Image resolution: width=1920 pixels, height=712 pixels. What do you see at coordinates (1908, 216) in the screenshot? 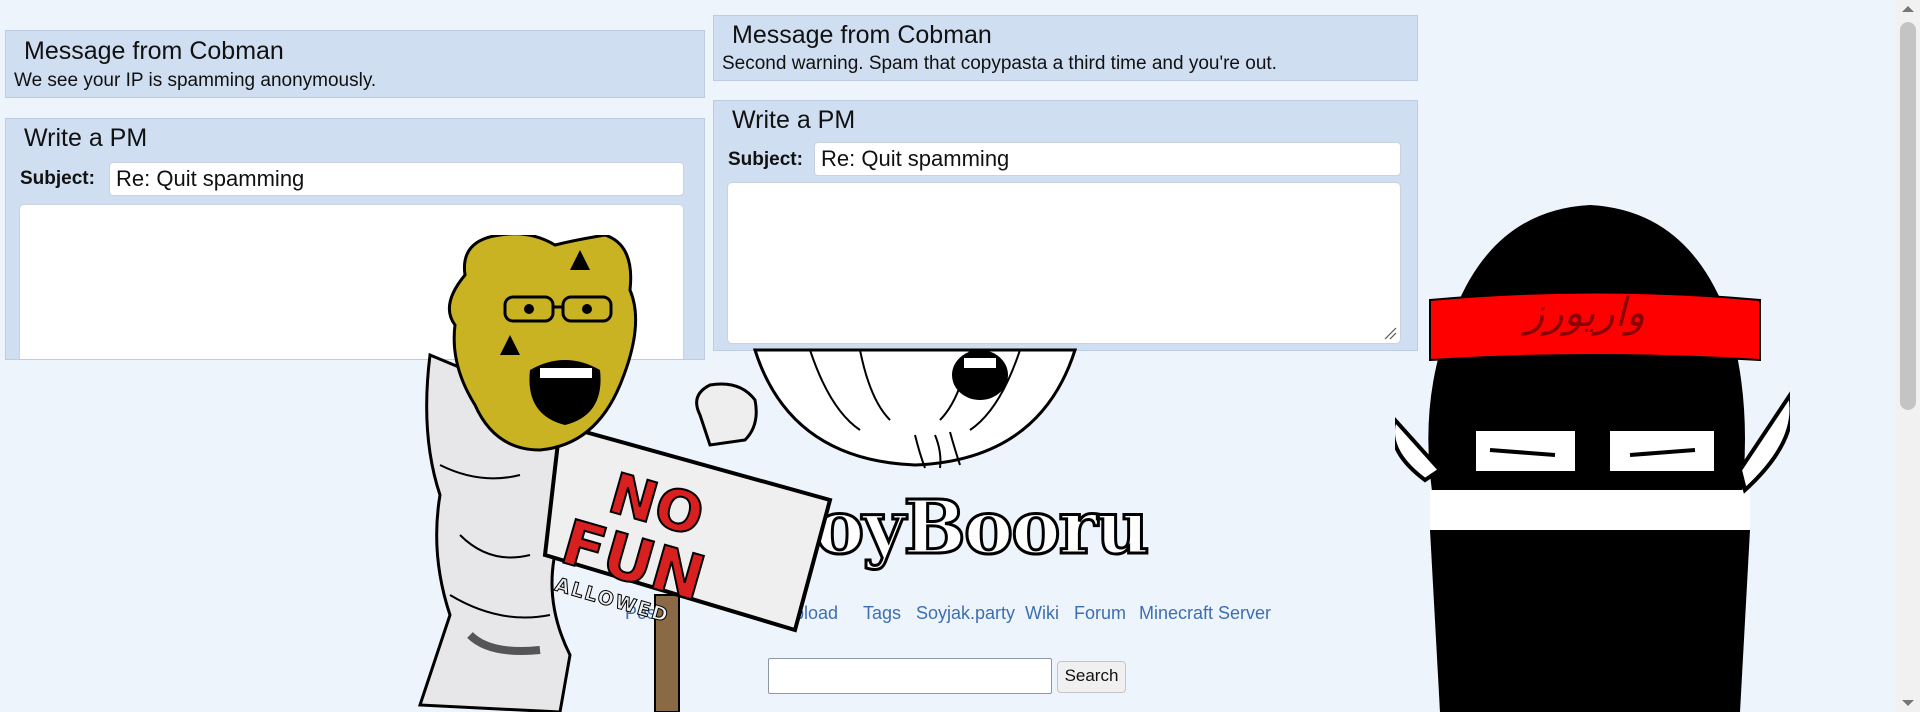
I see `scrollbar-thumb` at bounding box center [1908, 216].